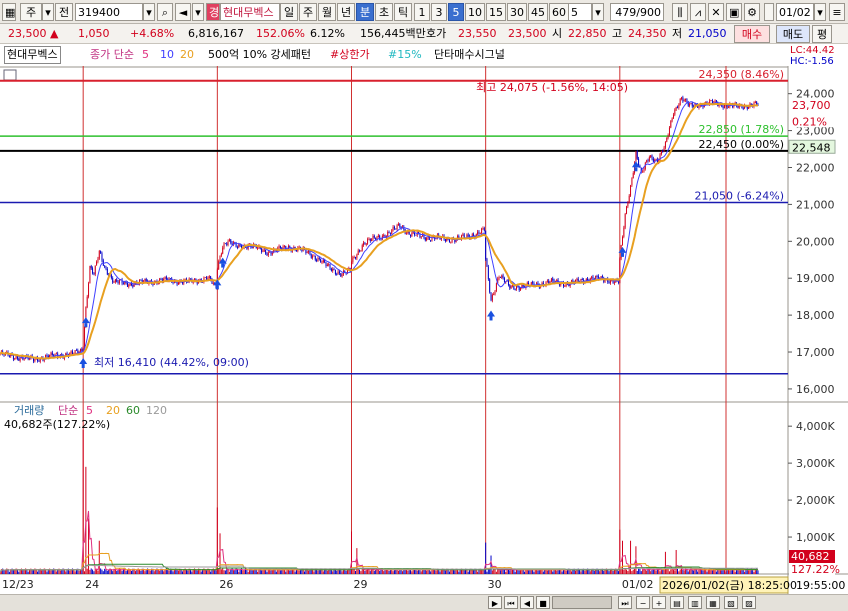 Image resolution: width=848 pixels, height=611 pixels. I want to click on level-label: 21,050 (-6.24%), so click(739, 196).